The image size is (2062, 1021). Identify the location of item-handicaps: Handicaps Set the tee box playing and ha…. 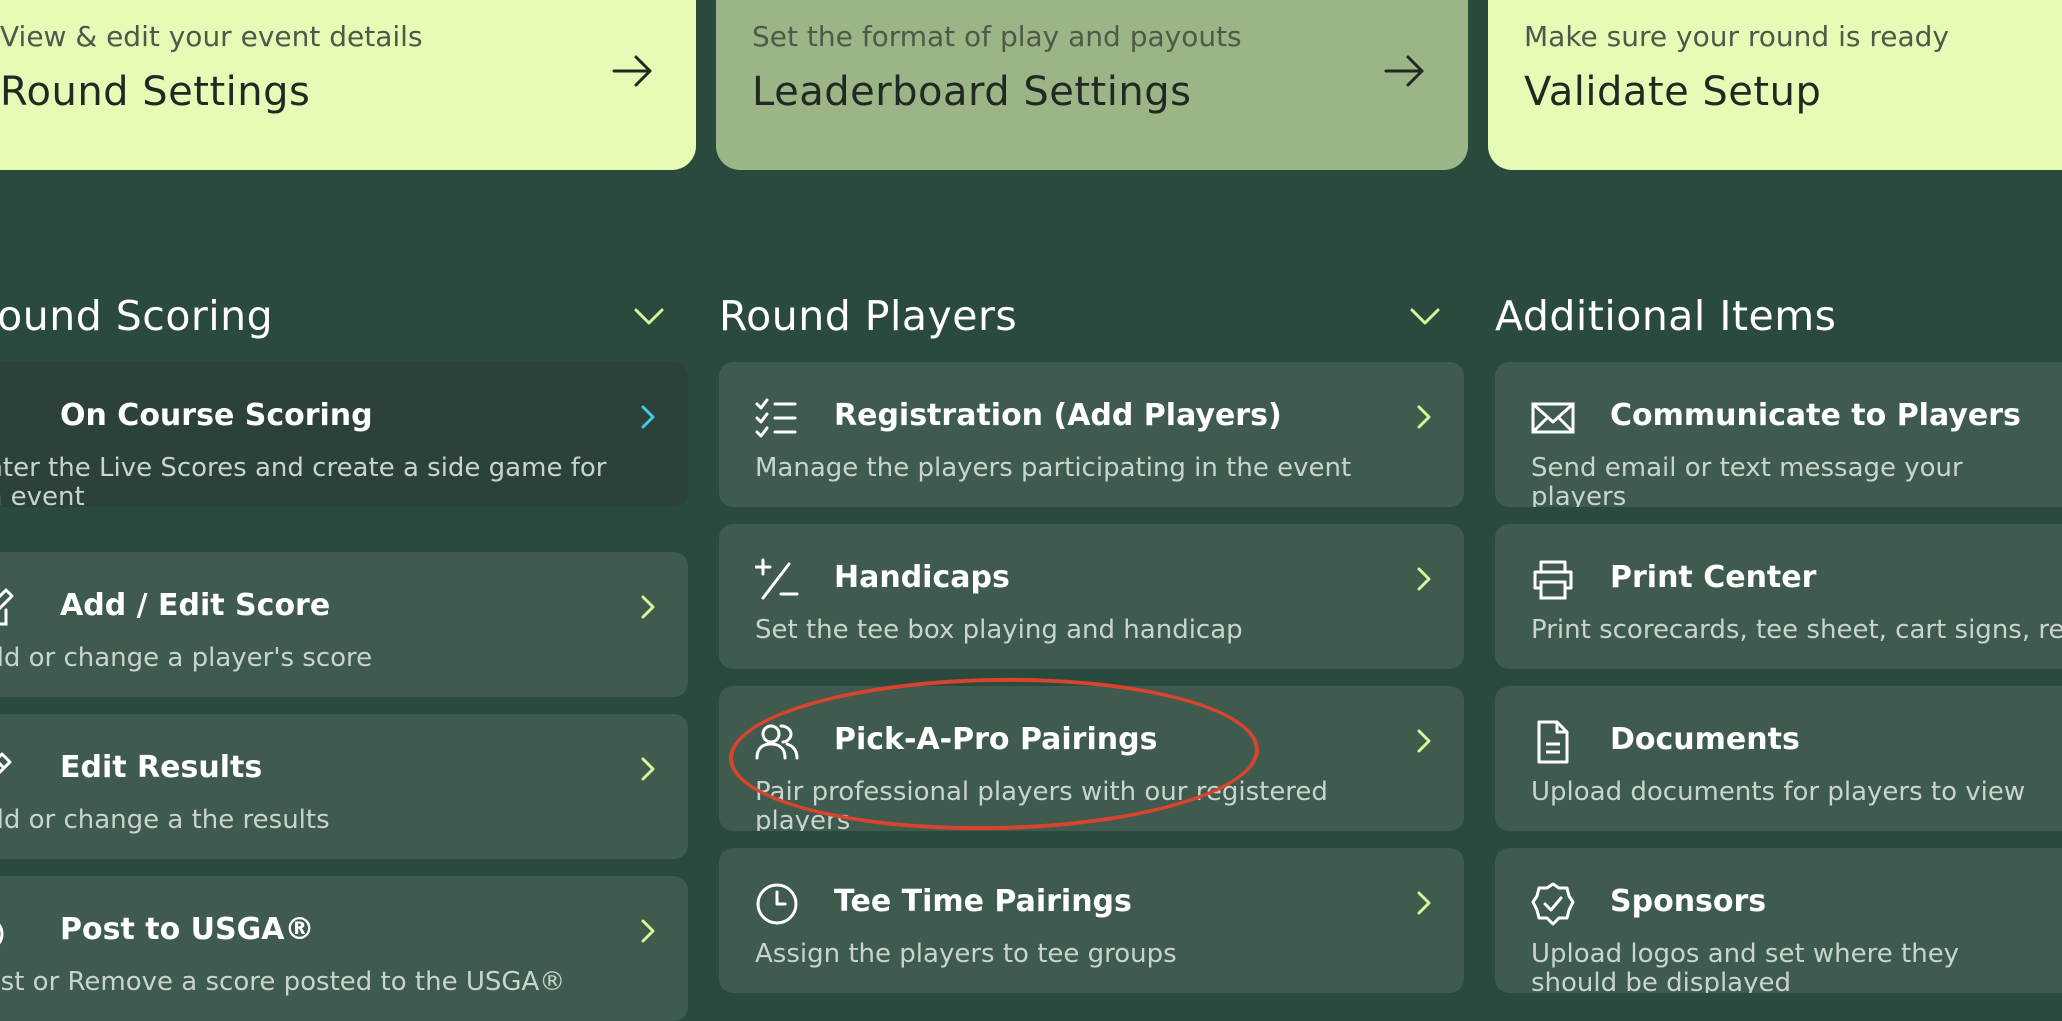
(1091, 596).